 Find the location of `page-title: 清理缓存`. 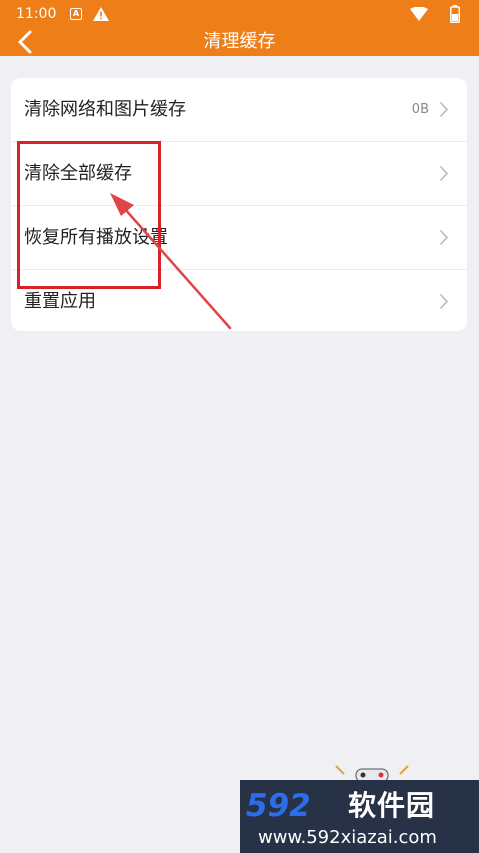

page-title: 清理缓存 is located at coordinates (239, 41).